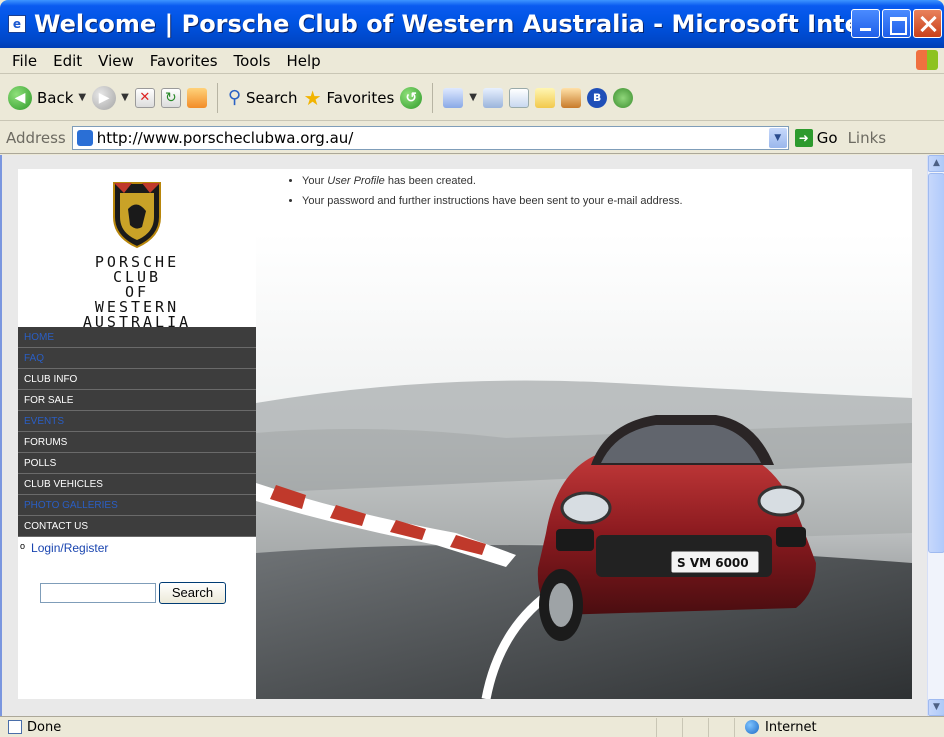 The image size is (944, 737). I want to click on menu-help: Help, so click(304, 61).